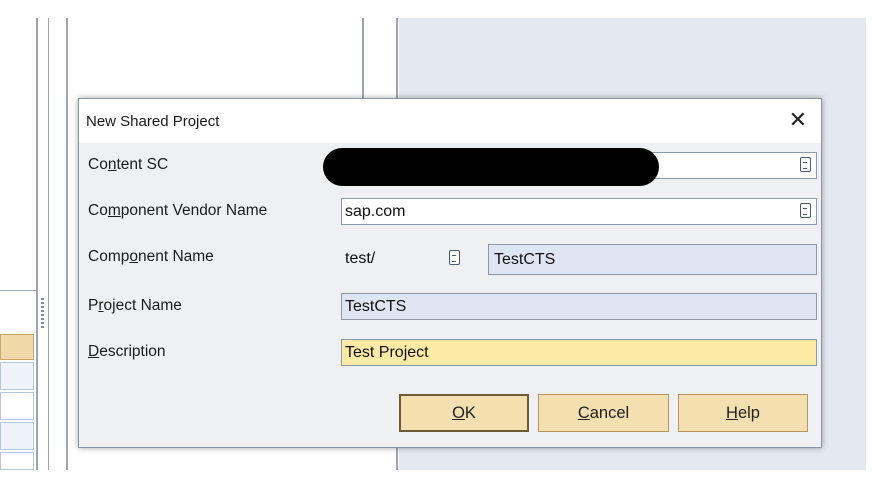  What do you see at coordinates (178, 210) in the screenshot?
I see `component-vendor-name-label: Component Vendor Name` at bounding box center [178, 210].